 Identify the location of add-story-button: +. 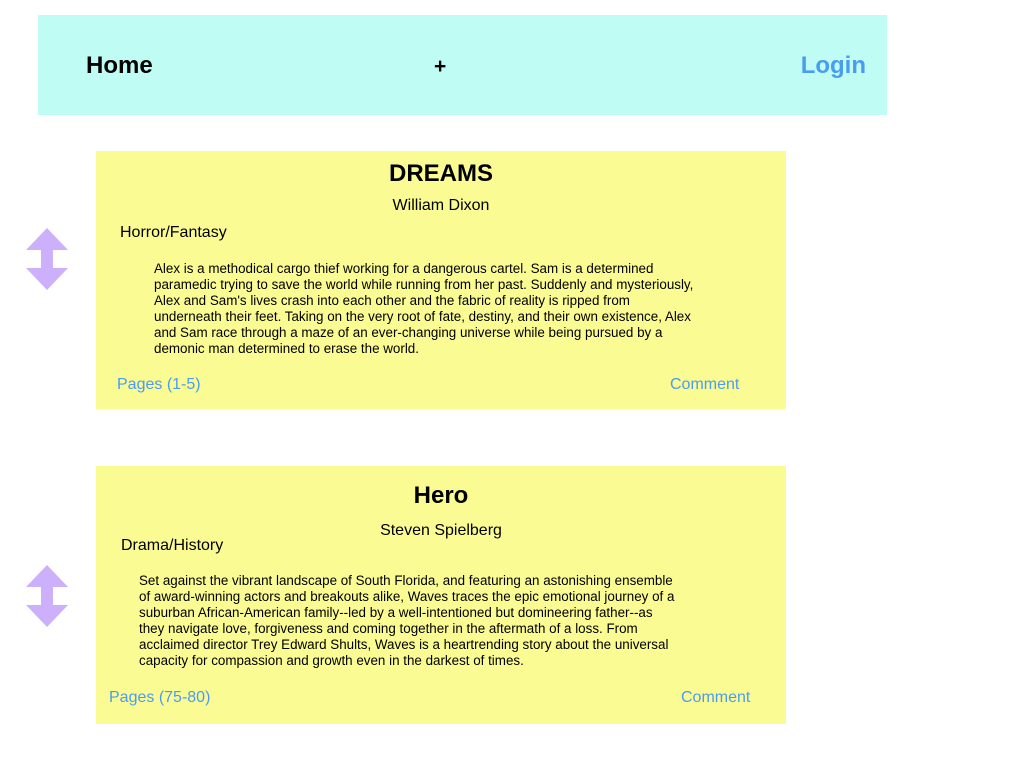
(440, 67).